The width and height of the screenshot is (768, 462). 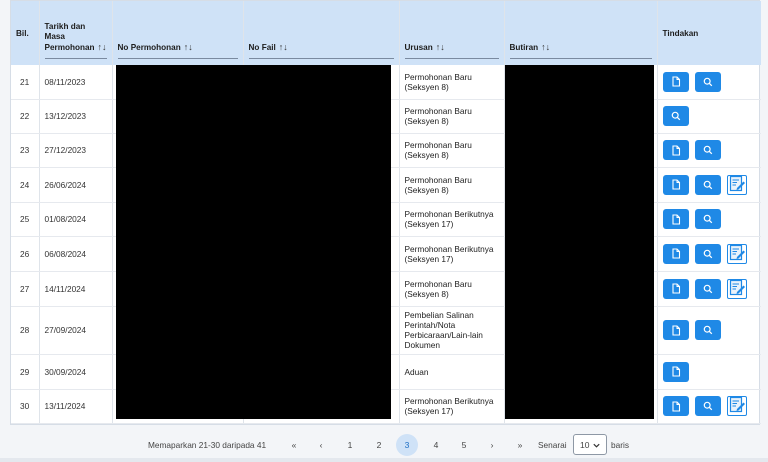 I want to click on cell-bil: 26, so click(x=25, y=254).